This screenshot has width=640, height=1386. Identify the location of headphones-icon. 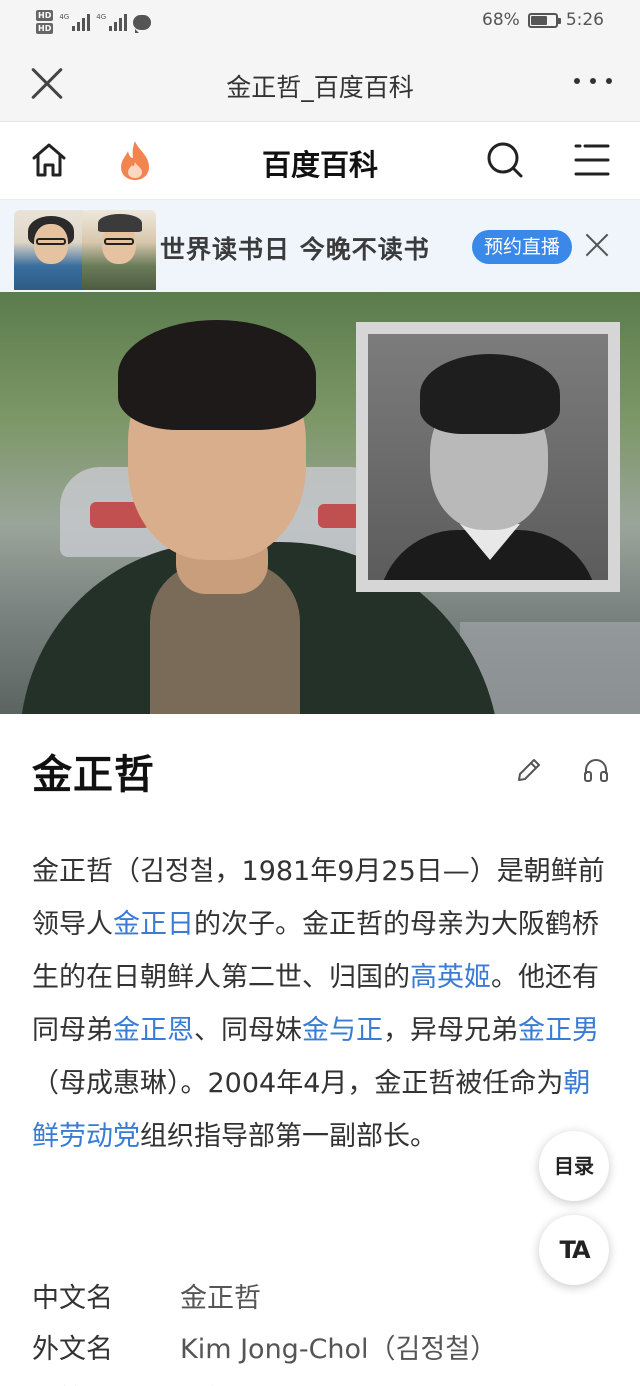
(596, 770).